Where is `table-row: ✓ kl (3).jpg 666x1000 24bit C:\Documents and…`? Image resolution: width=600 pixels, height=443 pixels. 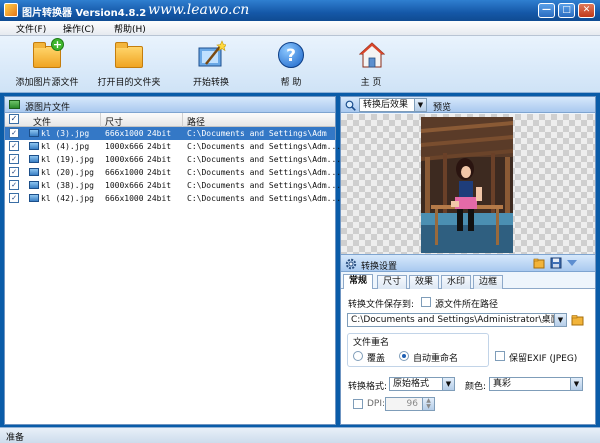
table-row: ✓ kl (3).jpg 666x1000 24bit C:\Documents and… is located at coordinates (170, 133).